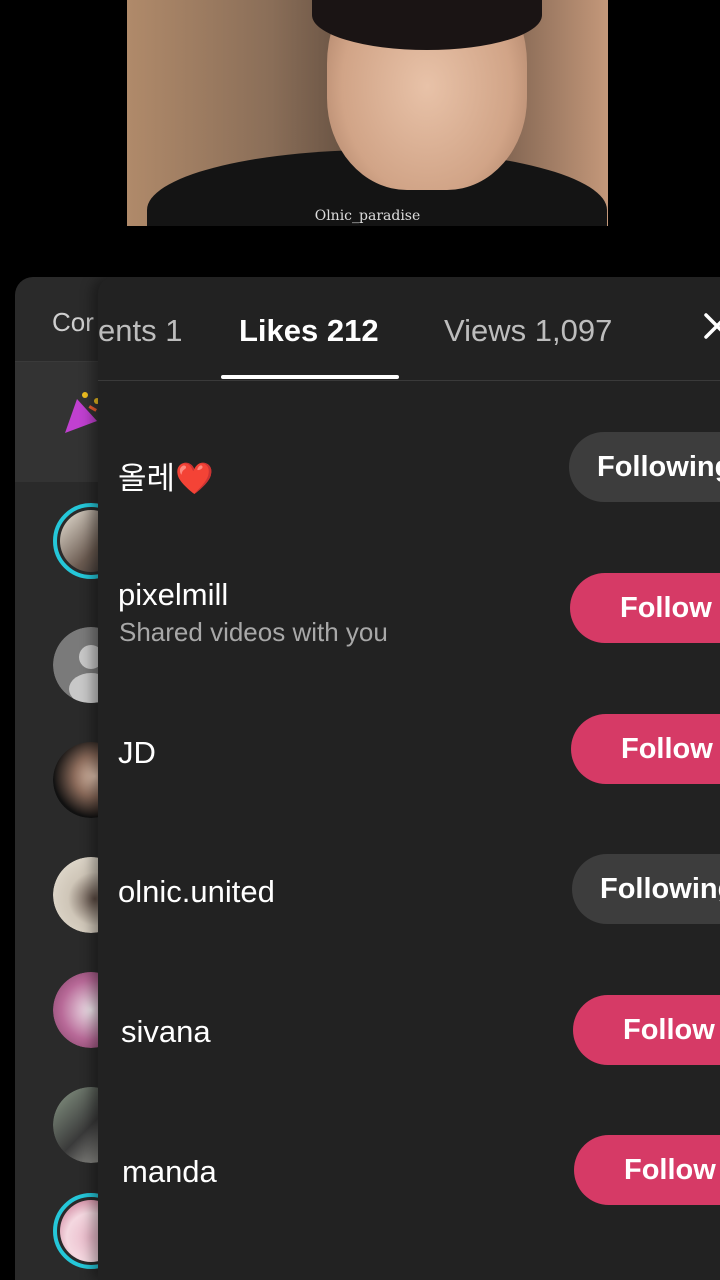  Describe the element at coordinates (253, 632) in the screenshot. I see `user-subtitle: Shared videos with you` at that location.